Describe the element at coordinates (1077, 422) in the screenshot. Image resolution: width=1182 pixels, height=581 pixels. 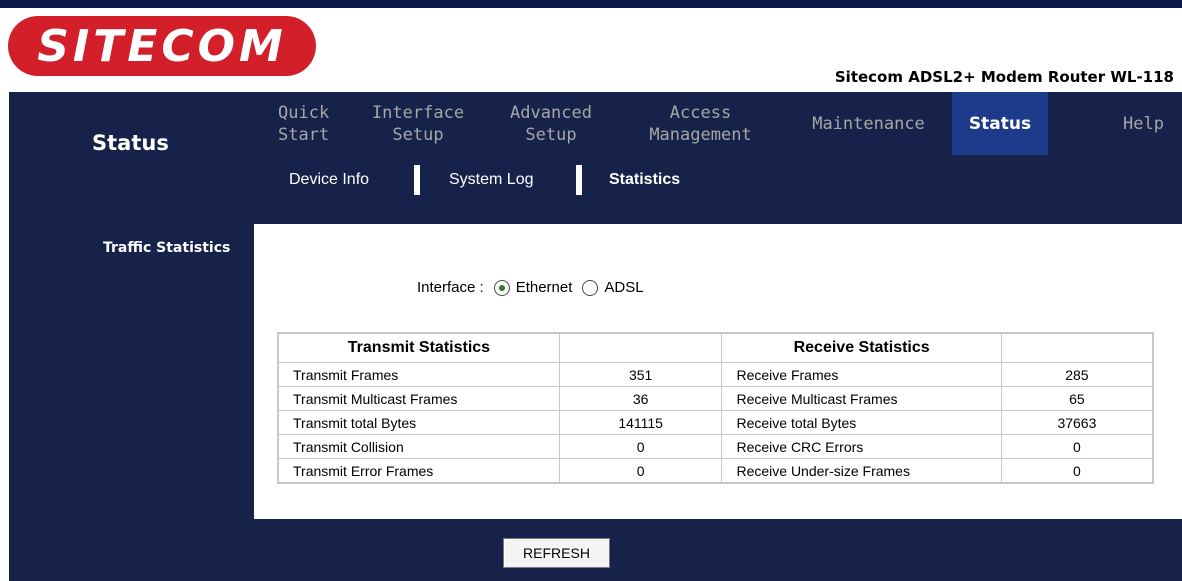
I see `rx-value: 37663` at that location.